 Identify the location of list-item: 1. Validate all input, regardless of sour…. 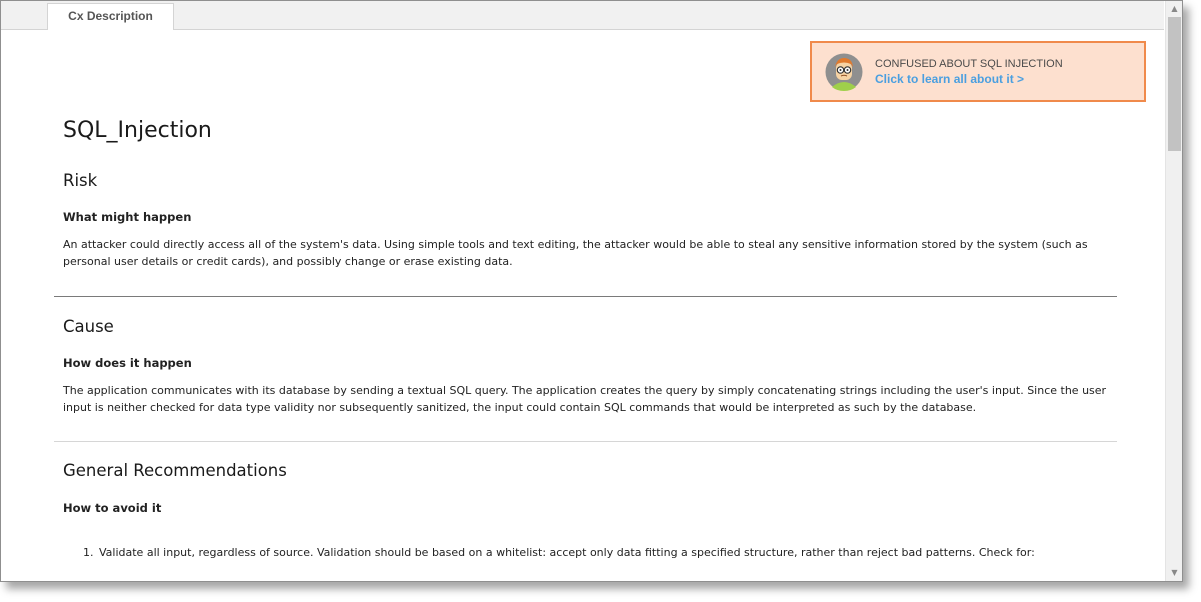
(613, 552).